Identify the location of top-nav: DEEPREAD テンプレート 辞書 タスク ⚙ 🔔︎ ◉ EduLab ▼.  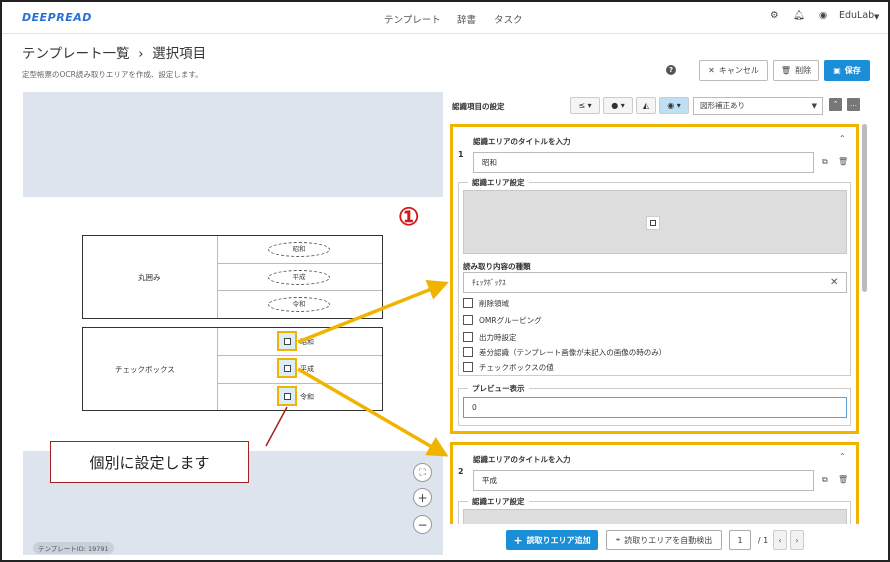
(445, 18).